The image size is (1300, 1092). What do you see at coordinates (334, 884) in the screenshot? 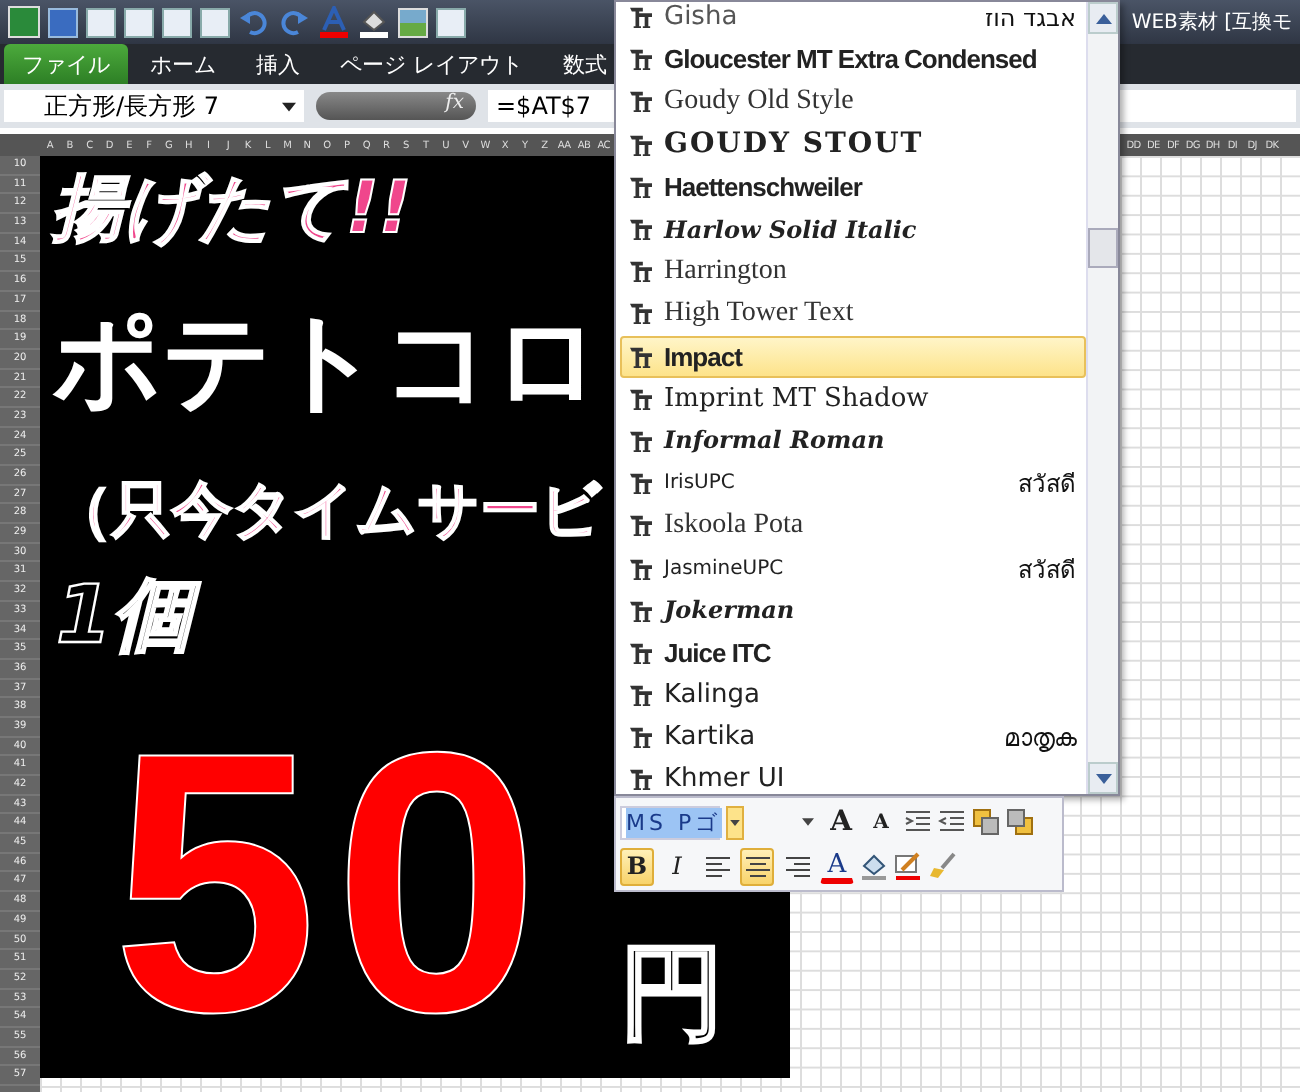
I see `price-text: 50` at bounding box center [334, 884].